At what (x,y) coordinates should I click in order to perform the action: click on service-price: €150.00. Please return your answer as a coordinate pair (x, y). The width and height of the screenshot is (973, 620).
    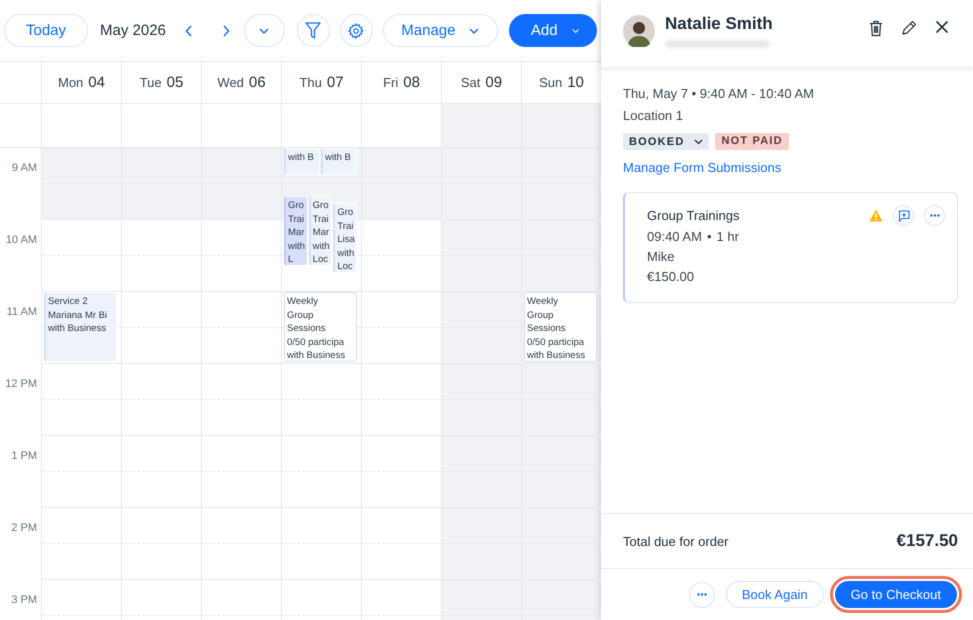
    Looking at the image, I should click on (671, 276).